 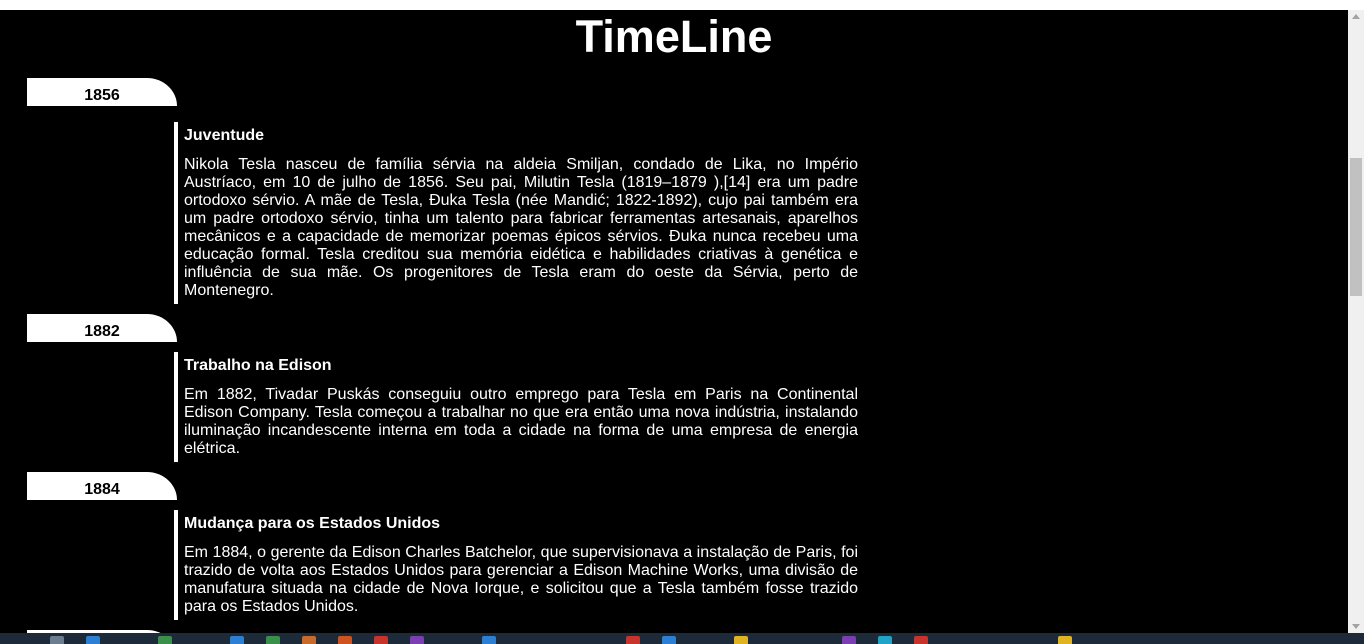 I want to click on event-heading: Trabalho na Edison, so click(x=258, y=365).